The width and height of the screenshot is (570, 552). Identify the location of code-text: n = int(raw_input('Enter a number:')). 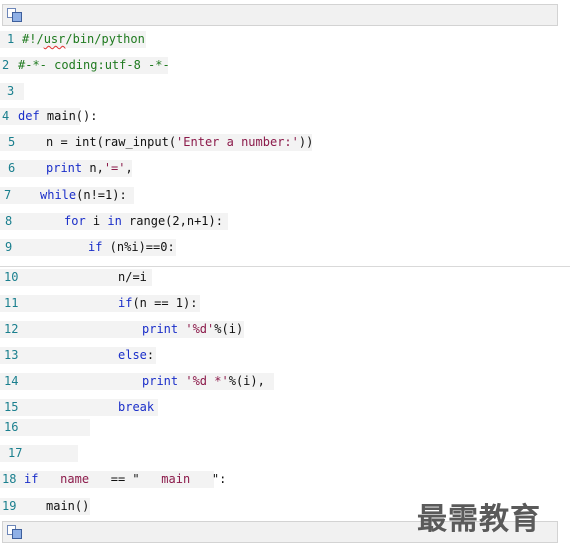
(179, 142).